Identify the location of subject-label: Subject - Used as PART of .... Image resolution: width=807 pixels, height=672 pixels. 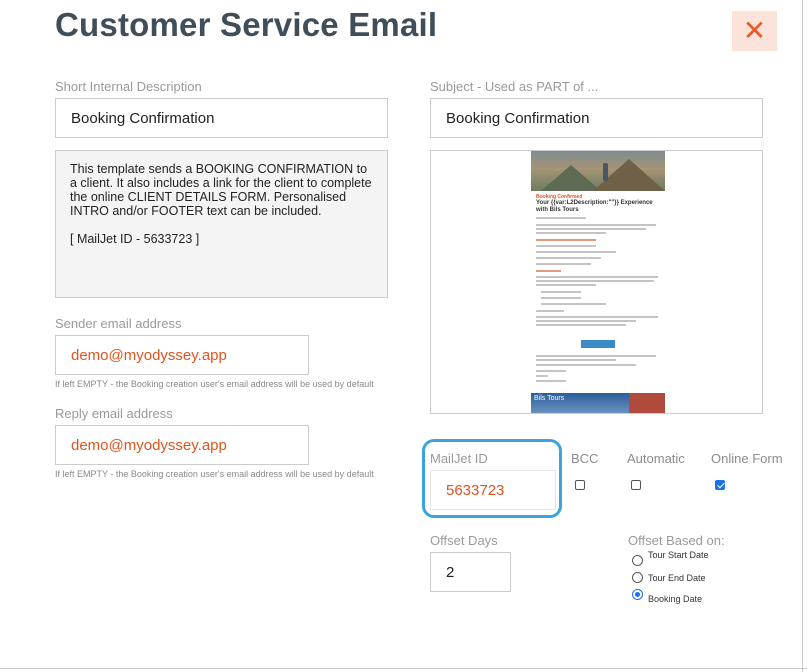
(514, 86).